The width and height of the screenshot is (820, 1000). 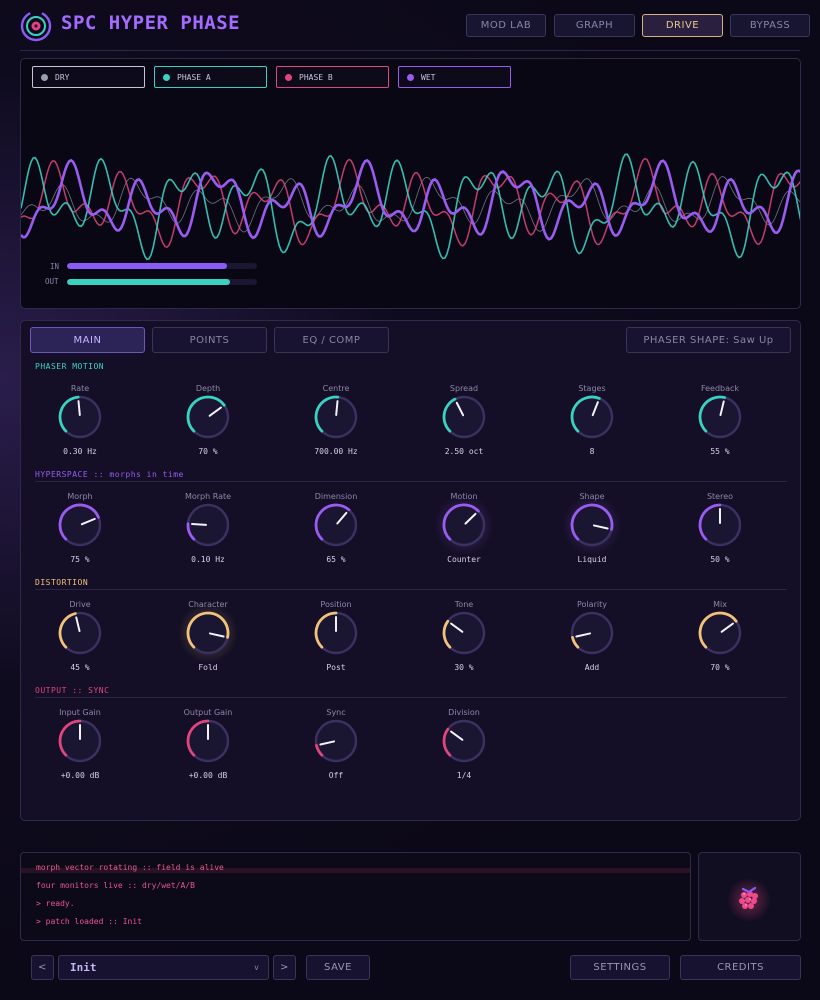 I want to click on section-title: HYPERSPACE :: morphs in time, so click(x=109, y=474).